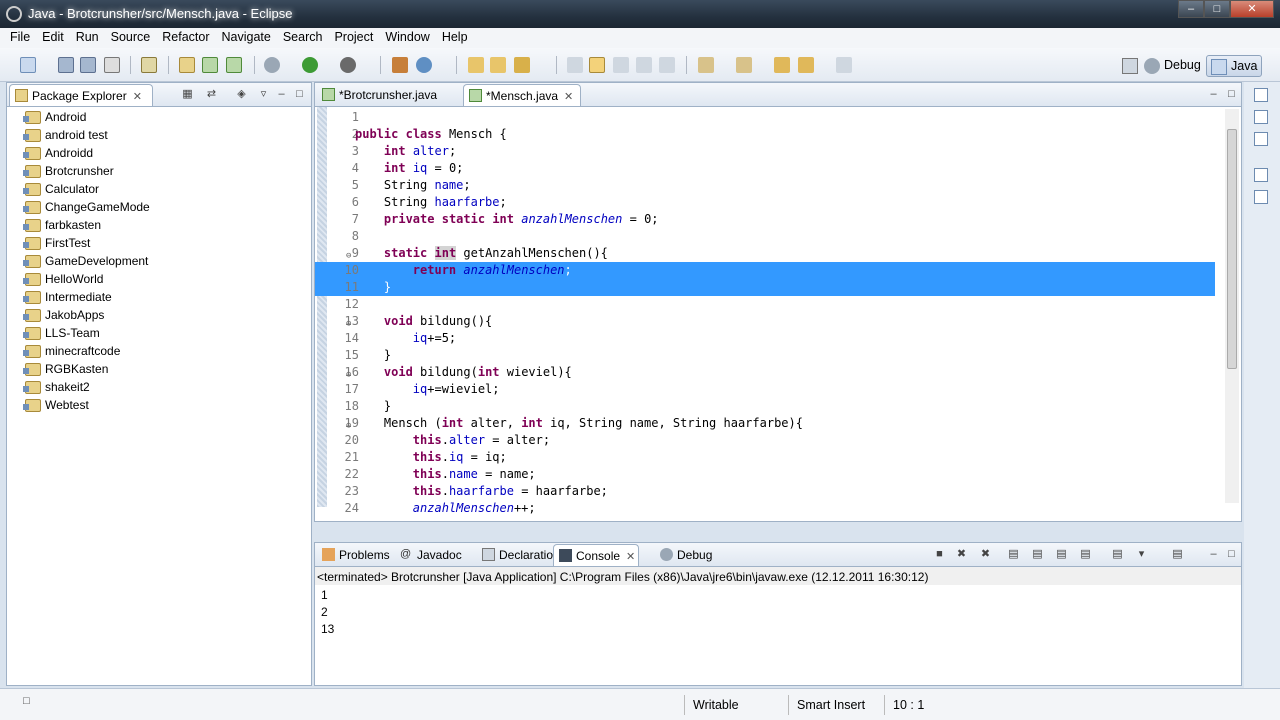 The height and width of the screenshot is (720, 1280). What do you see at coordinates (66, 65) in the screenshot?
I see `save-icon` at bounding box center [66, 65].